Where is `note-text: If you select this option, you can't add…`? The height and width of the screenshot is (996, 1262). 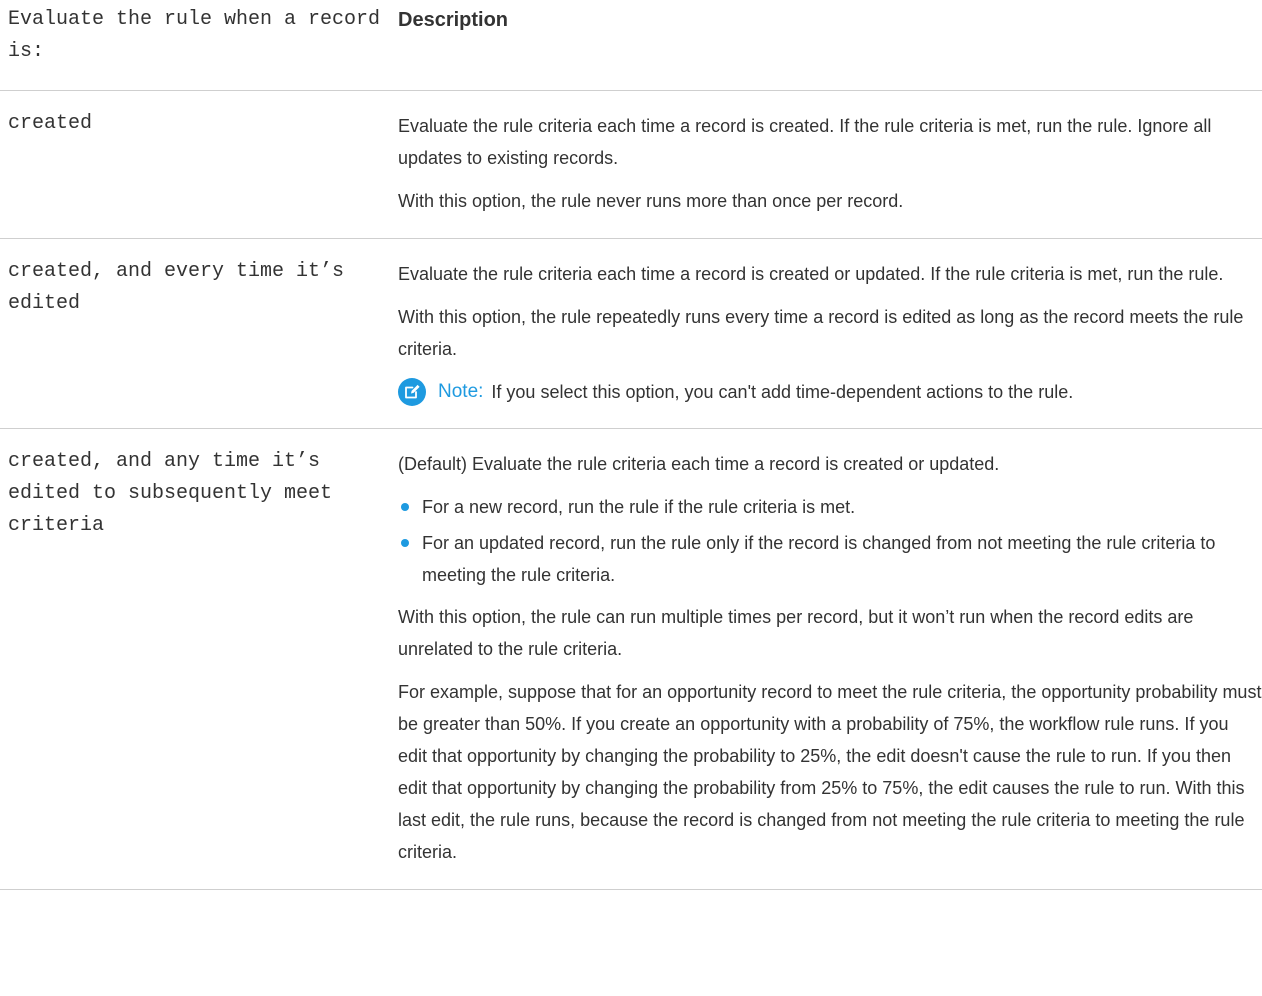
note-text: If you select this option, you can't add… is located at coordinates (782, 392).